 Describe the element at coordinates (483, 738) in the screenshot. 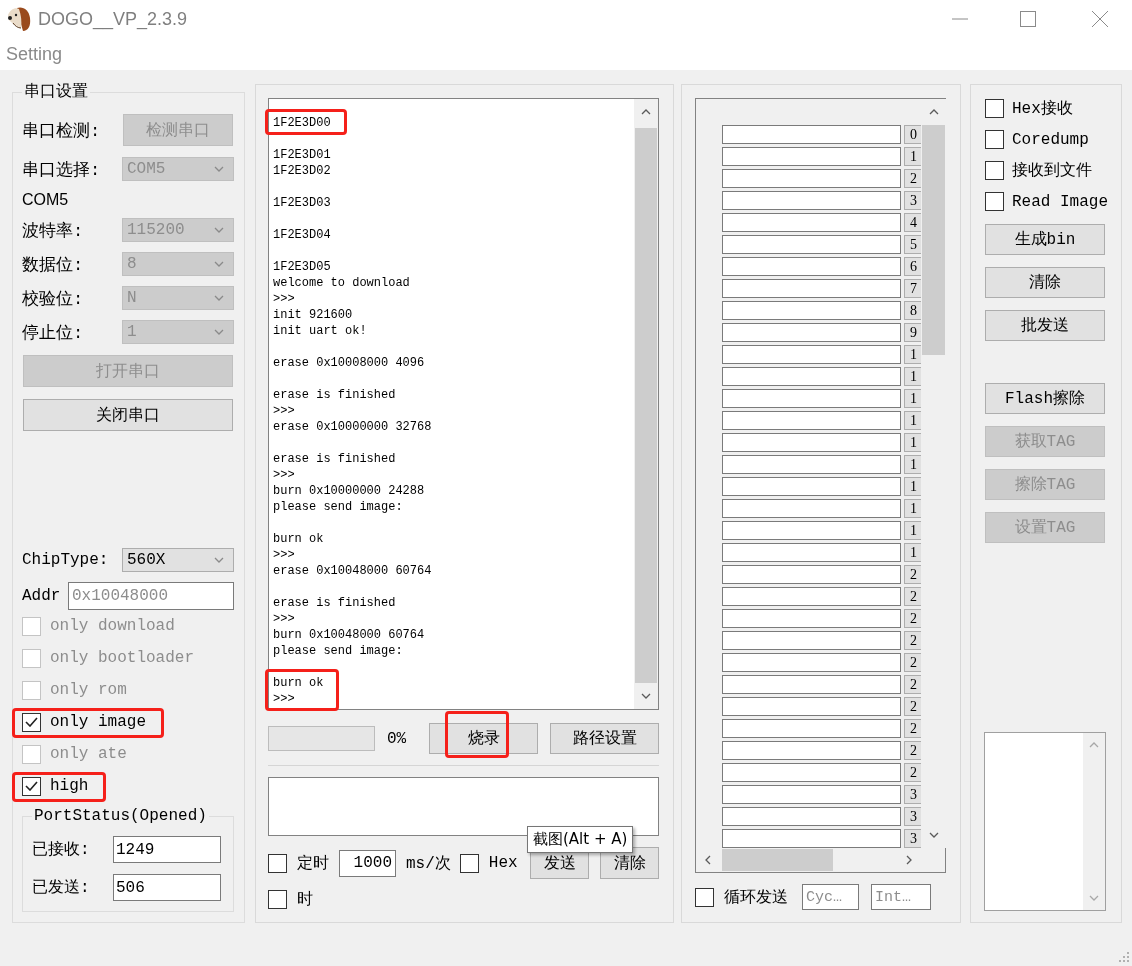

I see `burn-button: 烧录` at that location.